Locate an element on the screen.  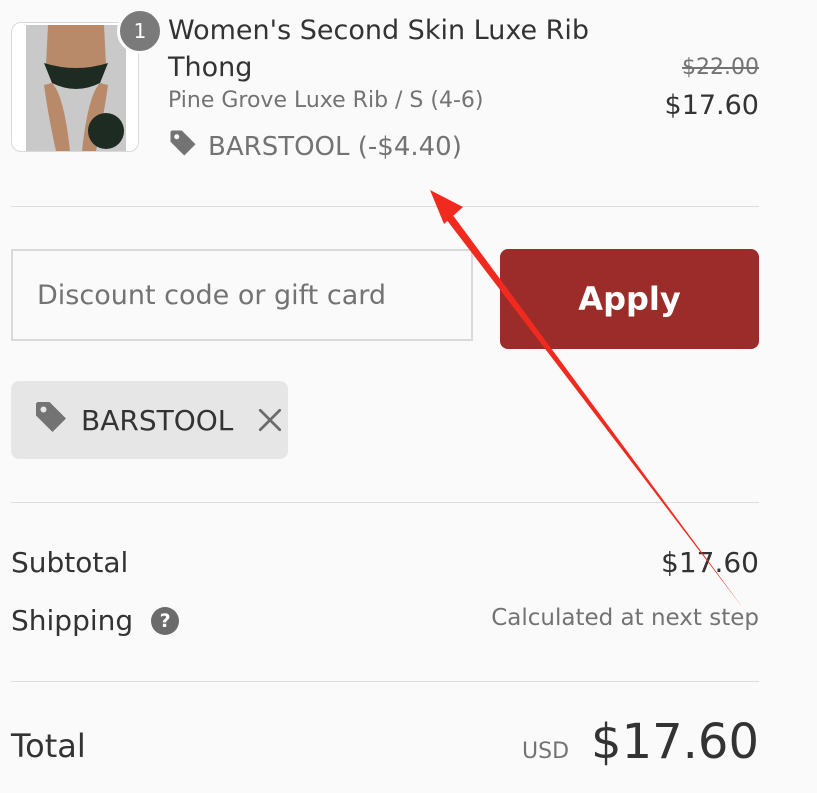
product-title: Women's Second Skin Luxe Rib Thong is located at coordinates (379, 49).